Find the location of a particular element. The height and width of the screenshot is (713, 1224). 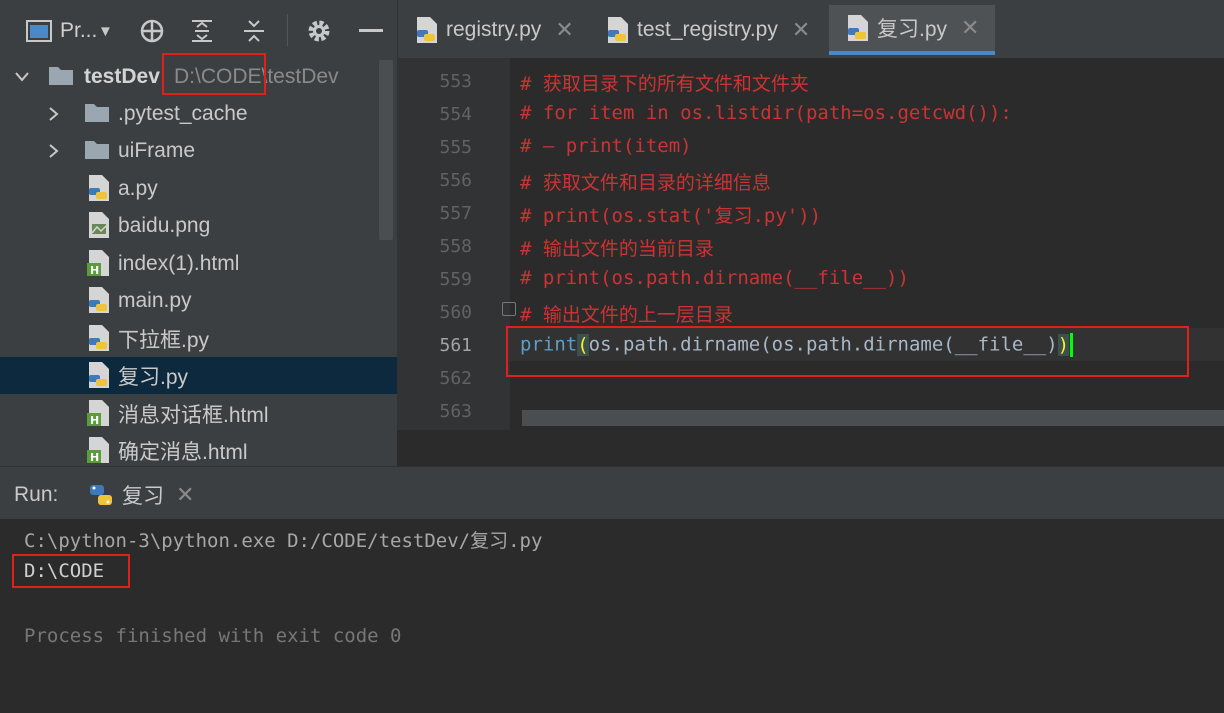

line-number: 558 is located at coordinates (455, 246).